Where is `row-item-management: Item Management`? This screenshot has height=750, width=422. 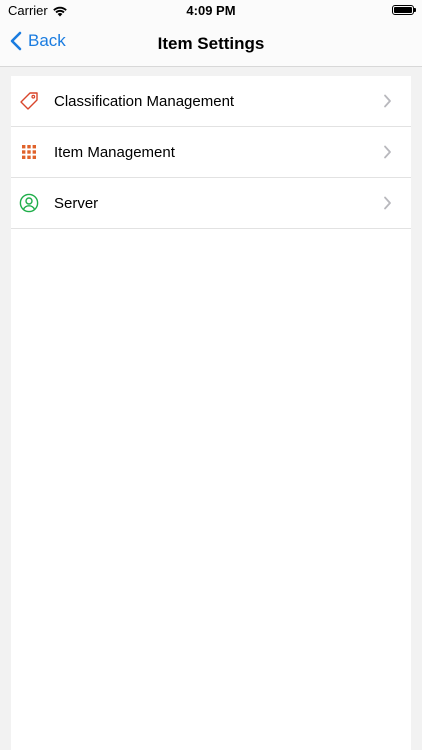 row-item-management: Item Management is located at coordinates (211, 152).